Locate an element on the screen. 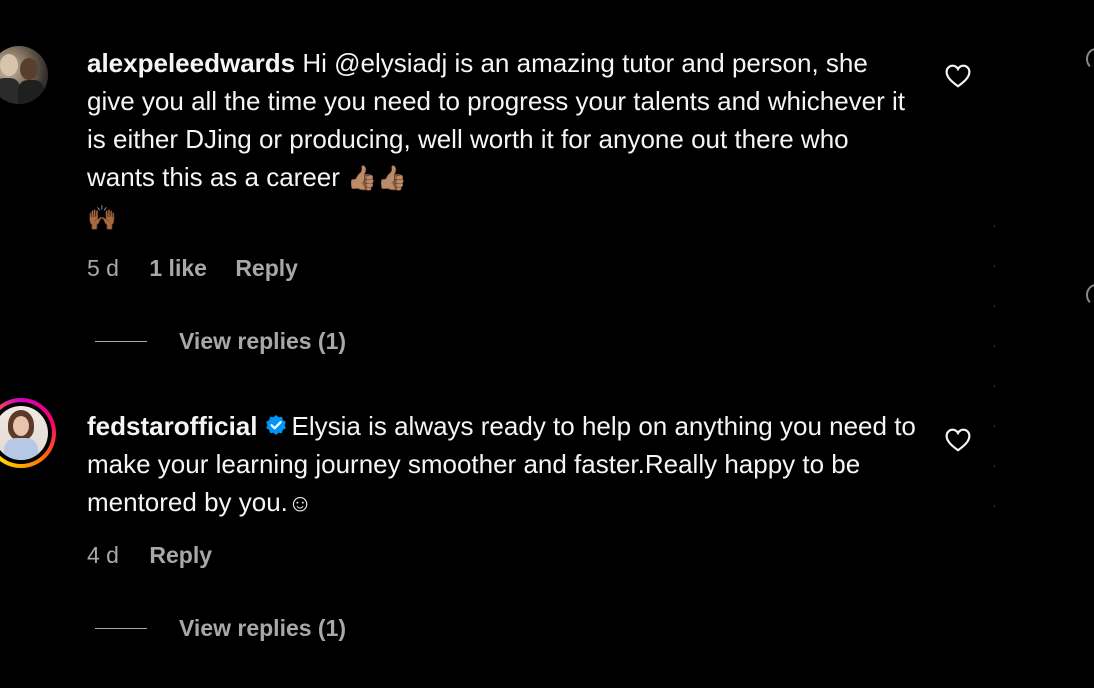 Image resolution: width=1094 pixels, height=688 pixels. avatar-story-ring is located at coordinates (28, 433).